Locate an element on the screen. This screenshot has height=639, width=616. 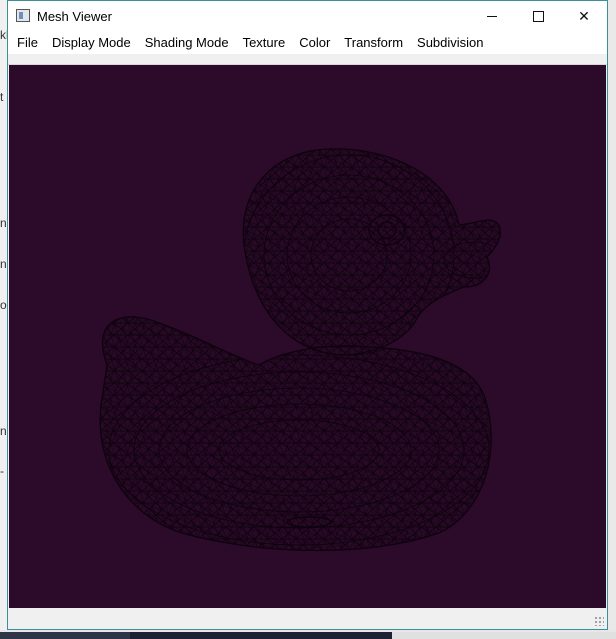
maximize-icon is located at coordinates (538, 16).